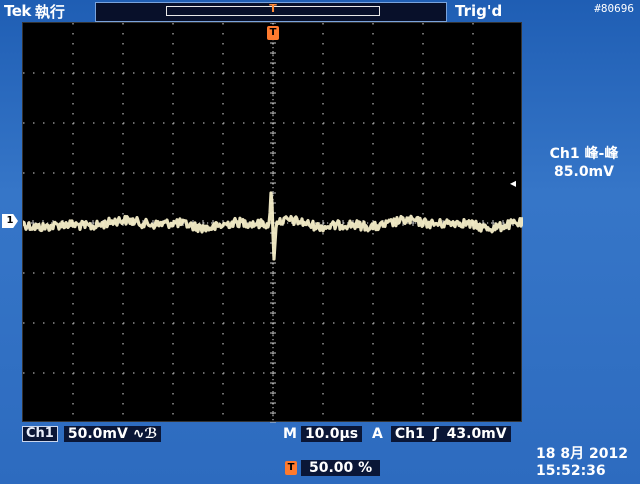 Image resolution: width=640 pixels, height=484 pixels. I want to click on date-readout: 18 8月 2012, so click(582, 454).